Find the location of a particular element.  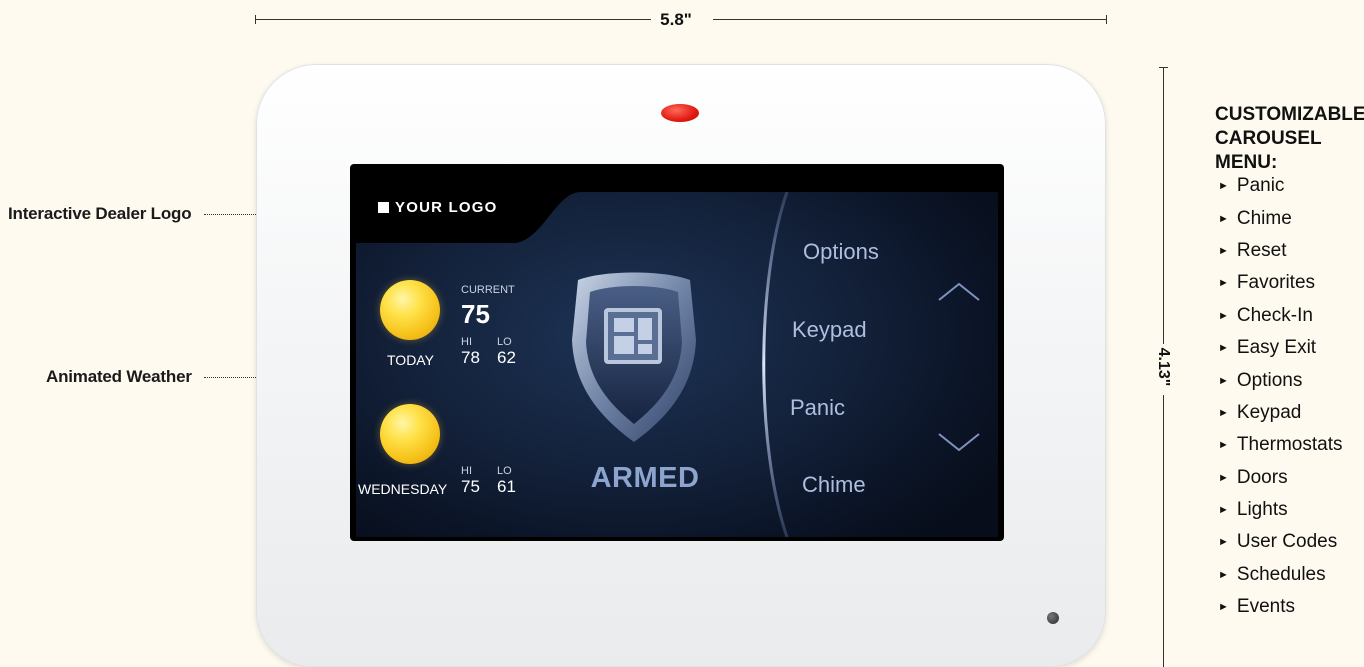

weather-current-temp: 75 is located at coordinates (475, 314).